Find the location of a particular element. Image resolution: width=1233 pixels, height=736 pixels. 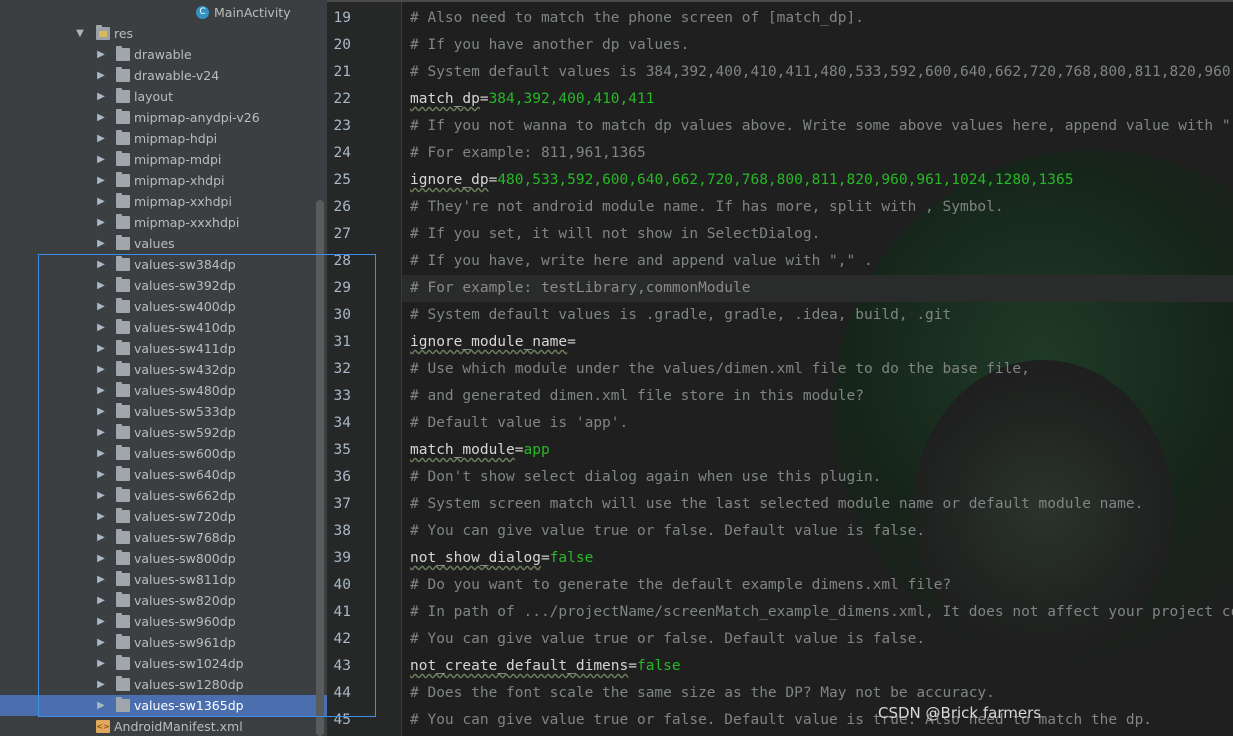

code-line: 35 match_module=app is located at coordinates (780, 450).